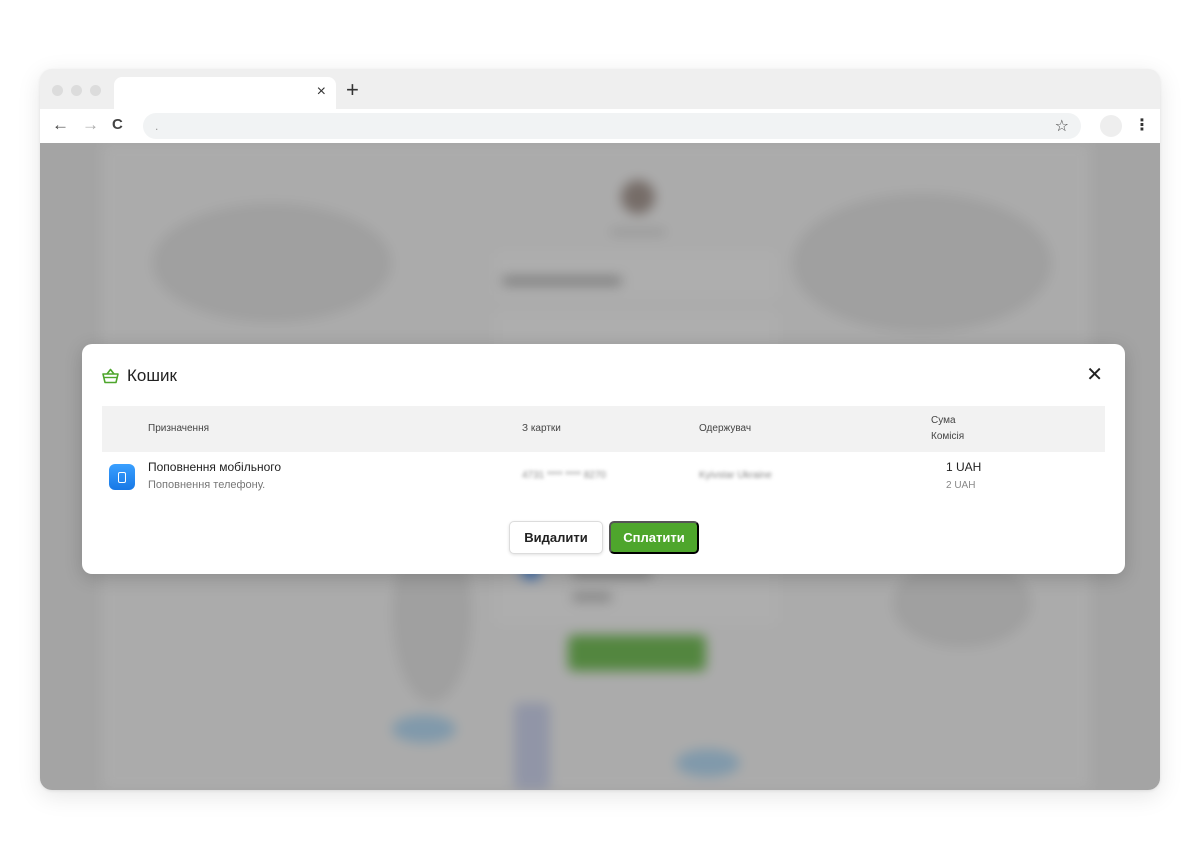 The height and width of the screenshot is (860, 1200). I want to click on row-fee: 2 UAH, so click(961, 485).